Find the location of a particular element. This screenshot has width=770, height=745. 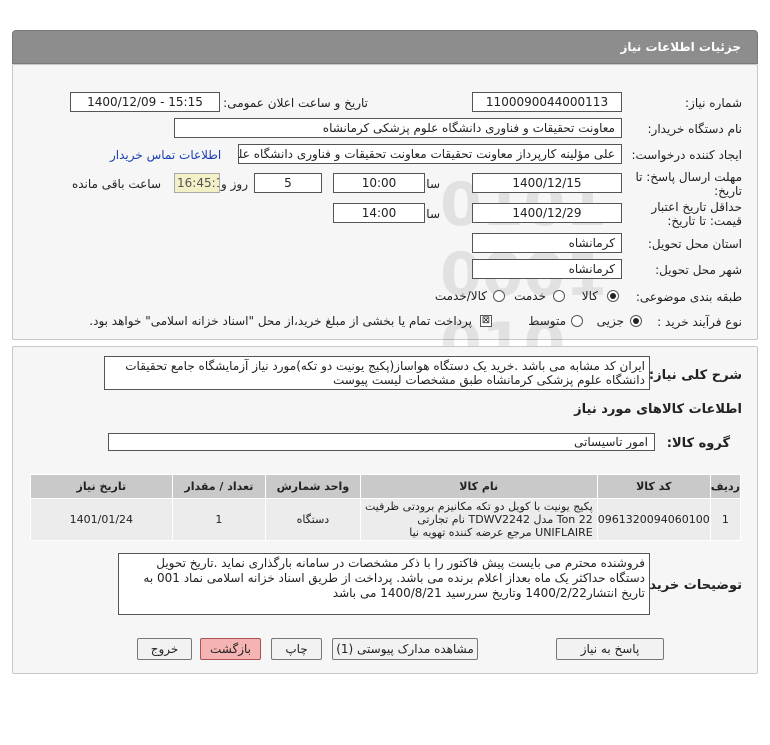

process-radio-minor is located at coordinates (636, 321).